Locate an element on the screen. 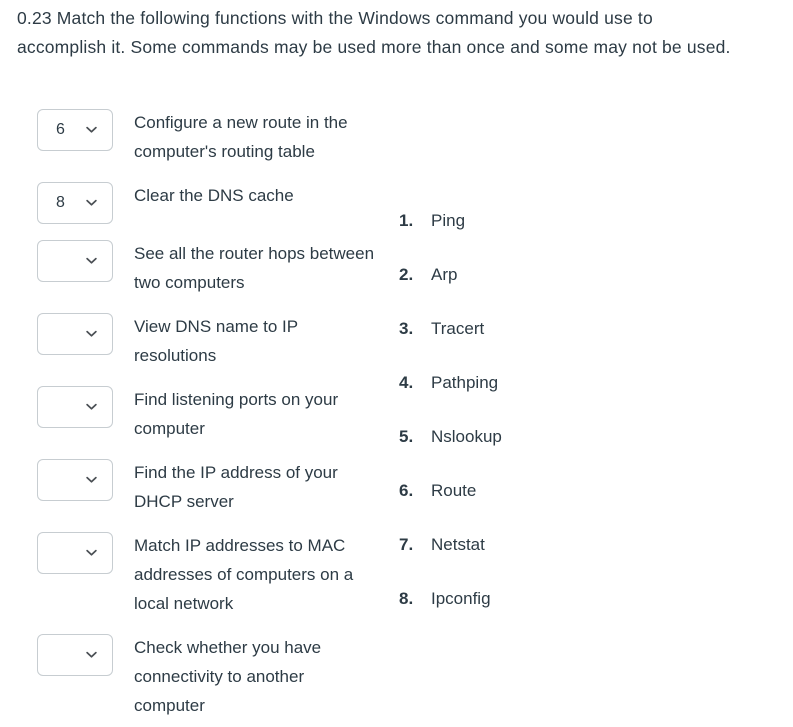 The width and height of the screenshot is (793, 727). match-prompt-text: Find the IP address of your DHCP server is located at coordinates (236, 487).